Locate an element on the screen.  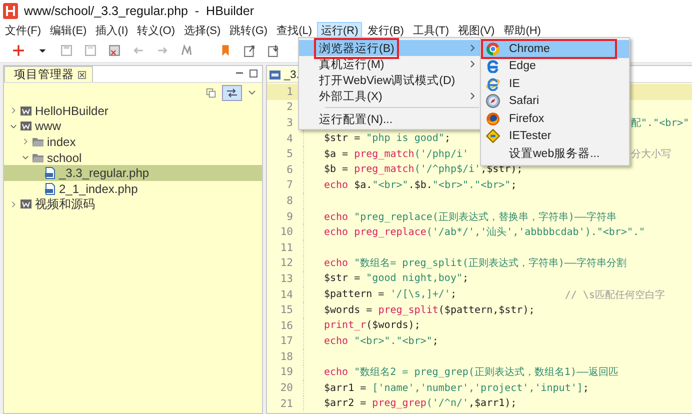
menu-item: 跳转(G) is located at coordinates (249, 30).